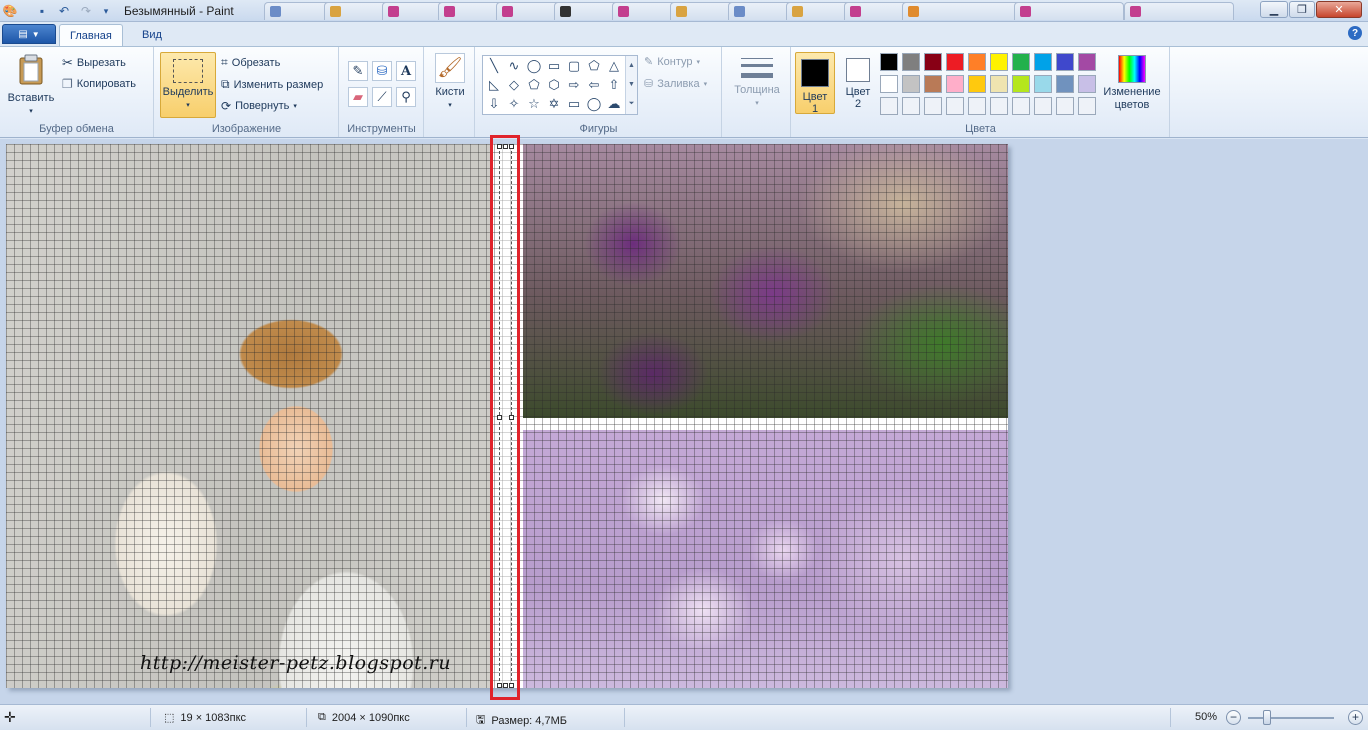 Image resolution: width=1368 pixels, height=730 pixels. I want to click on down-arrow-shape-icon: ⇩, so click(494, 104).